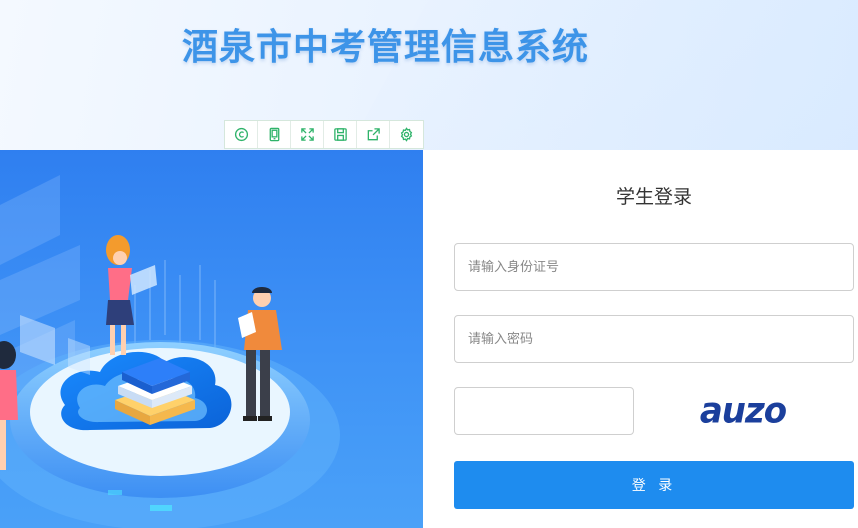 The height and width of the screenshot is (528, 858). I want to click on tablet-icon, so click(274, 134).